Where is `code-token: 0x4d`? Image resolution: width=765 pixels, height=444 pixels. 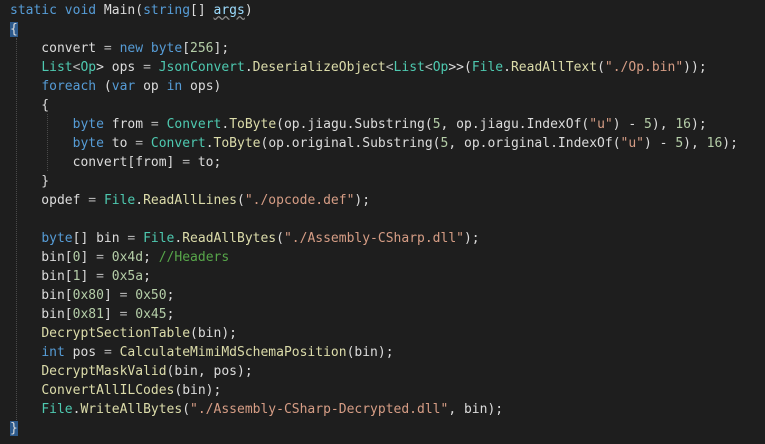
code-token: 0x4d is located at coordinates (127, 257).